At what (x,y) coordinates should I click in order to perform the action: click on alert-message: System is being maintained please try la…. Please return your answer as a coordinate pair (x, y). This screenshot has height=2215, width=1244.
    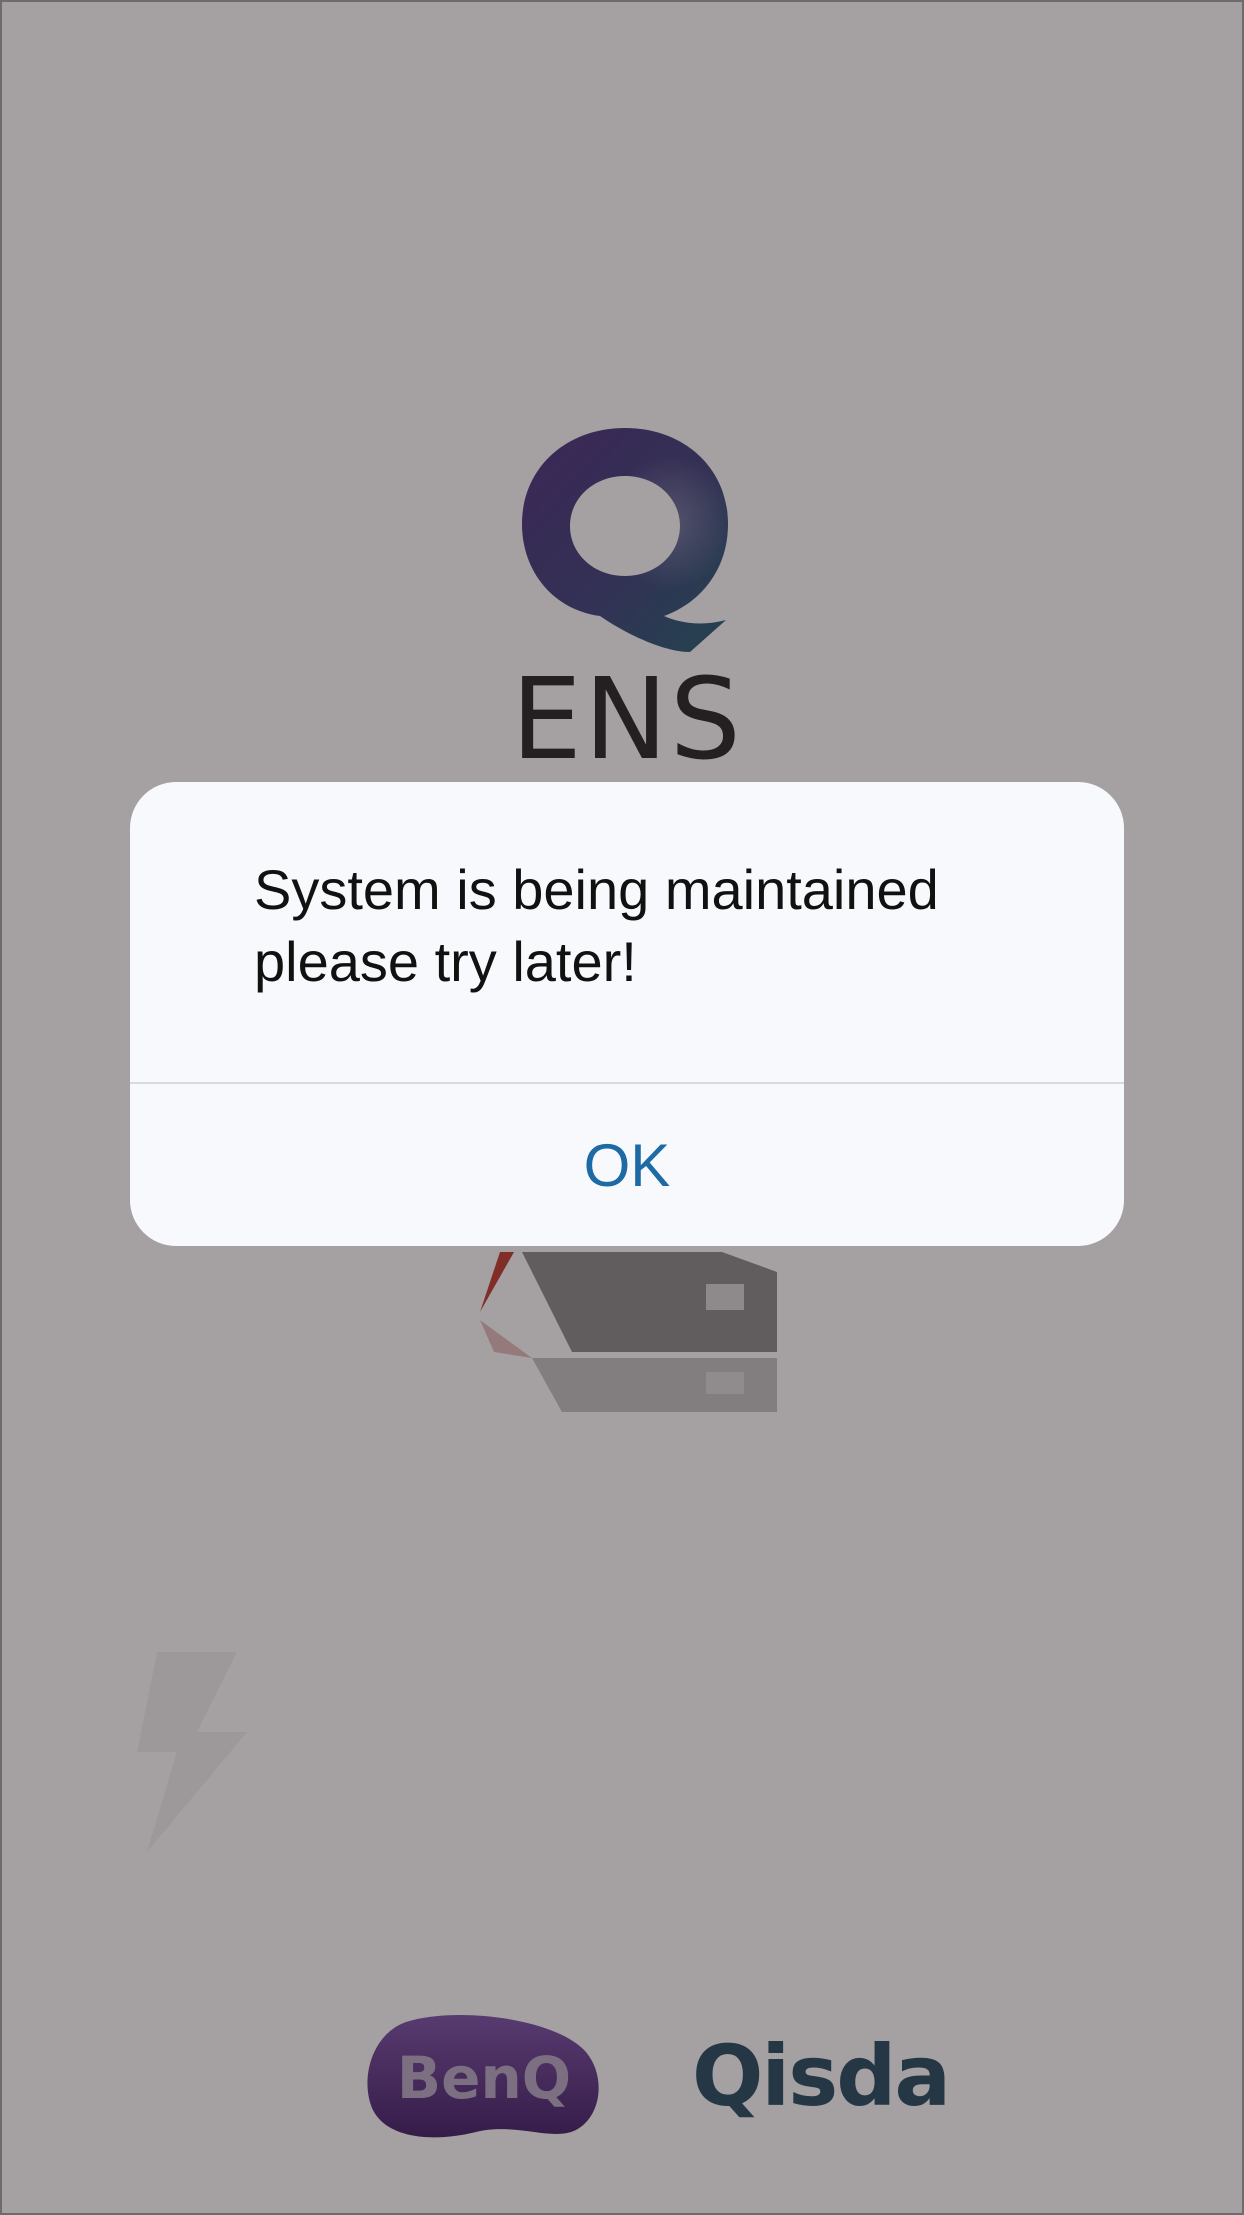
    Looking at the image, I should click on (664, 926).